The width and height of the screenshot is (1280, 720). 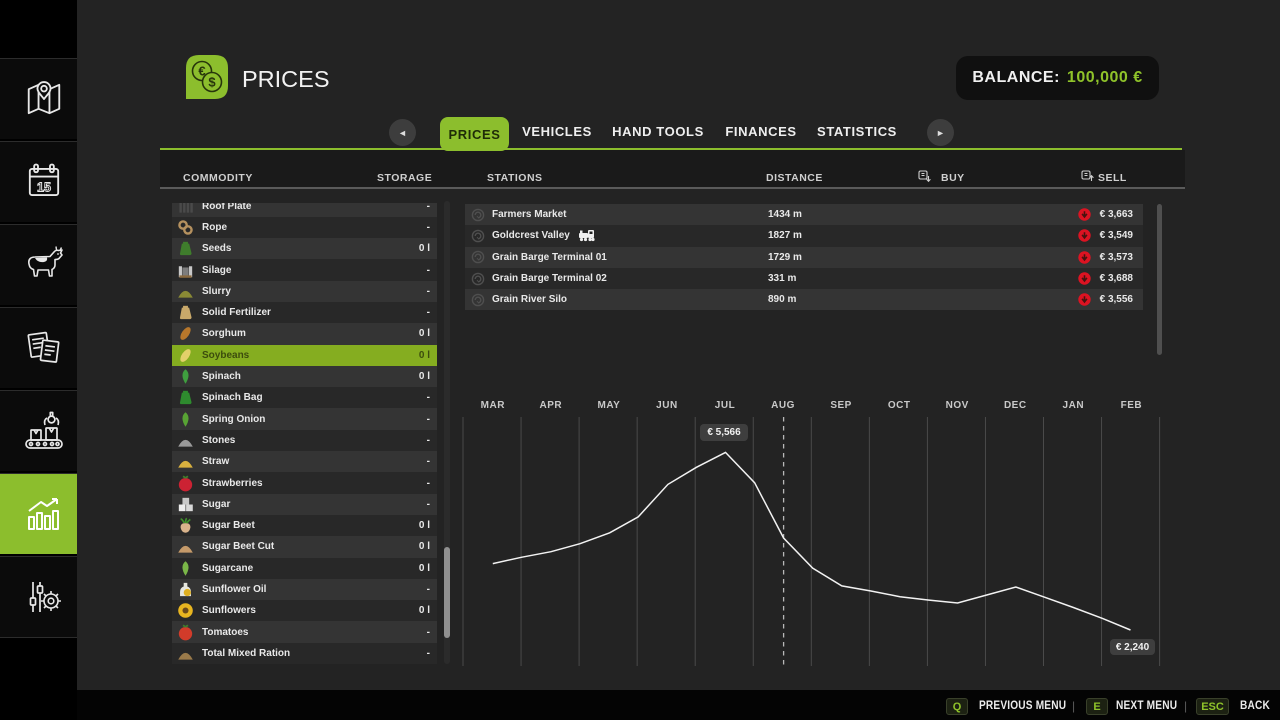 I want to click on svg-text: 15, so click(x=44, y=187).